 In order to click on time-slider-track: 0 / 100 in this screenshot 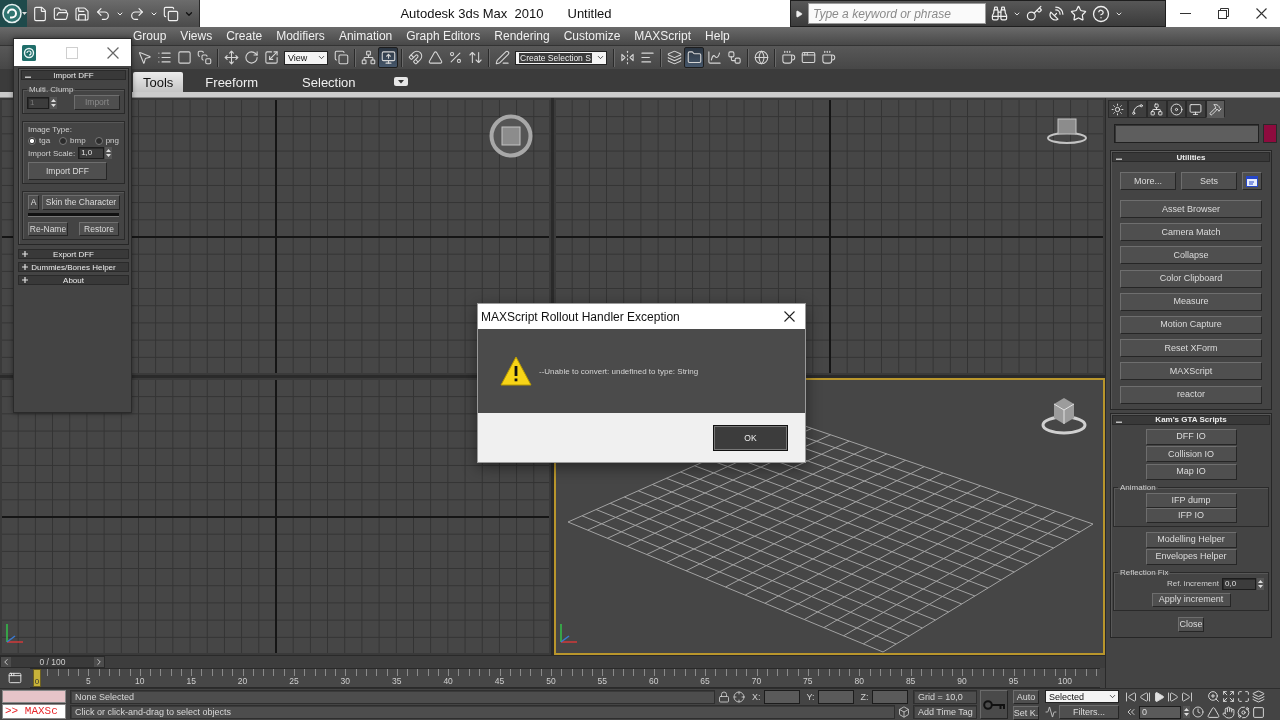, I will do `click(552, 661)`.